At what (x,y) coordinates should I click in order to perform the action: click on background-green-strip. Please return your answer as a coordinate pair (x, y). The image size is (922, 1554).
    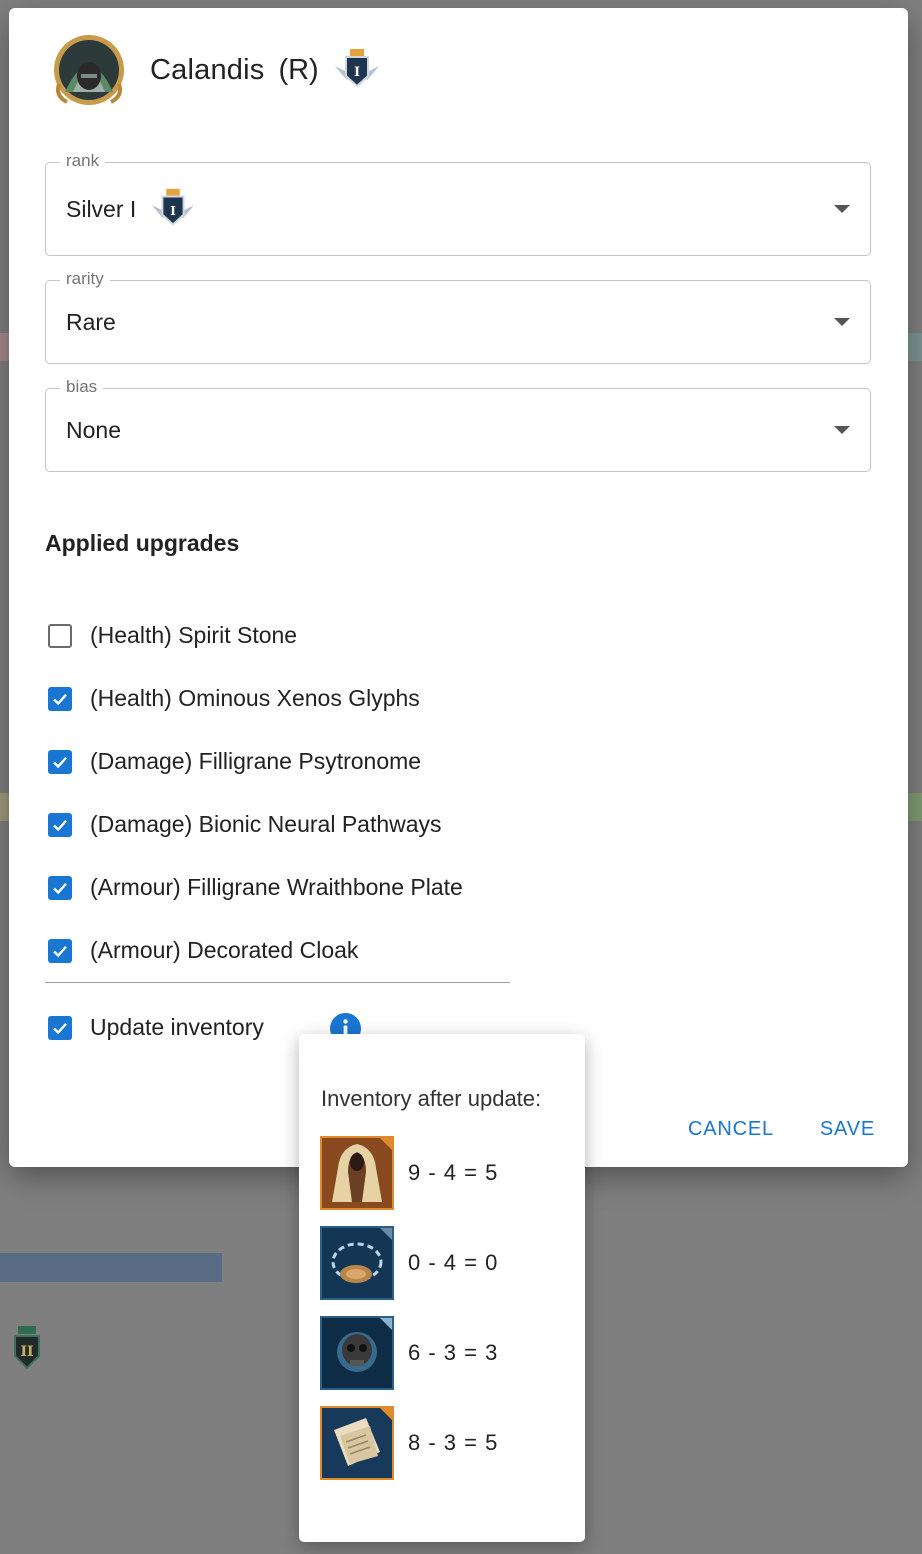
    Looking at the image, I should click on (915, 807).